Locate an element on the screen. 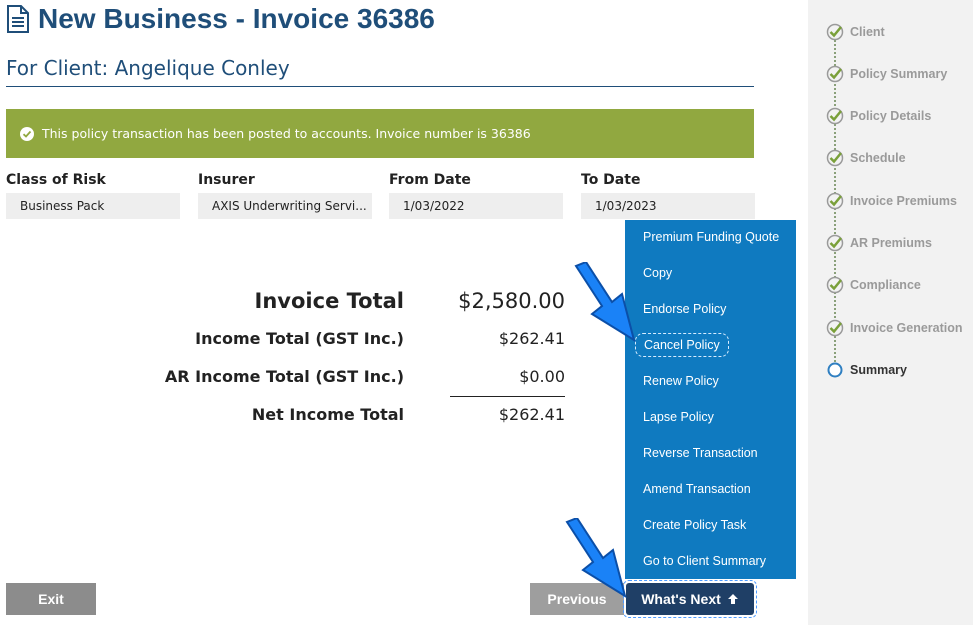 The width and height of the screenshot is (973, 625). ar-income-total-value: $0.00 is located at coordinates (542, 376).